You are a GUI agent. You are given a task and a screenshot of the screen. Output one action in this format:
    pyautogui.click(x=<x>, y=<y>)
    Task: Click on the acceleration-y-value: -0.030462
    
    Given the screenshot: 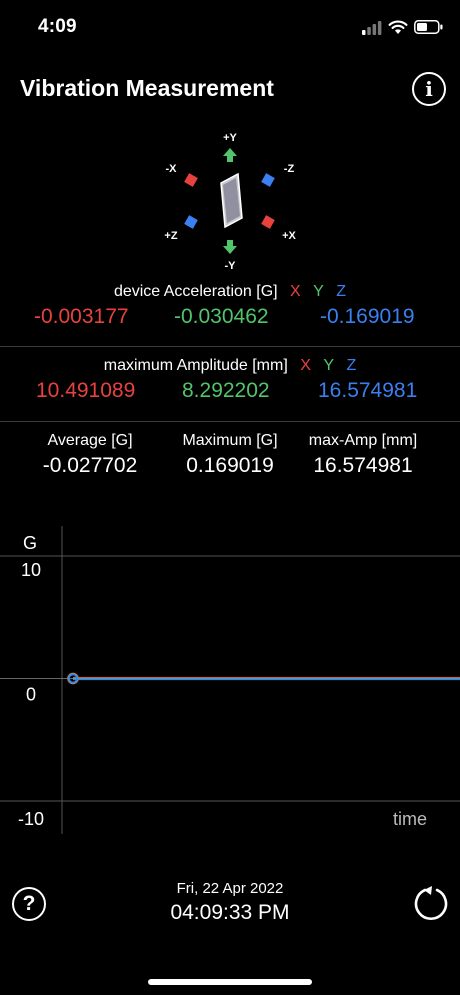 What is the action you would take?
    pyautogui.click(x=221, y=316)
    